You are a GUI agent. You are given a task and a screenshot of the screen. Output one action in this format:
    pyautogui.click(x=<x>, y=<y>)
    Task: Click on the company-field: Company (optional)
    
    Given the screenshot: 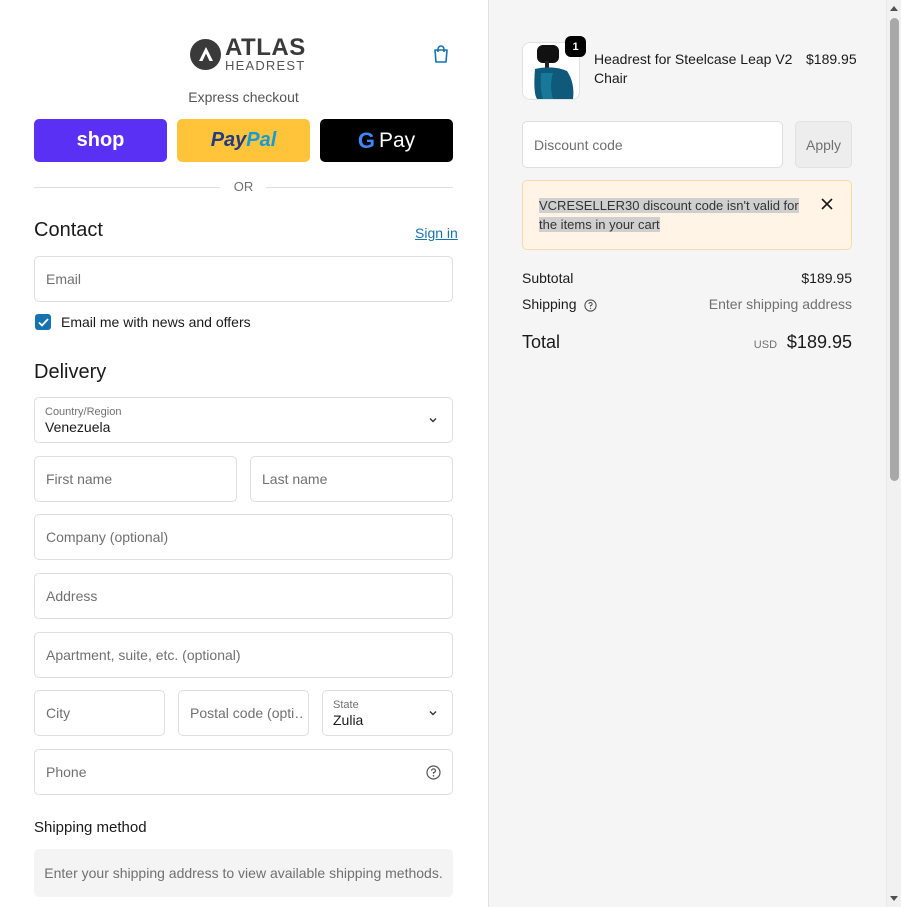 What is the action you would take?
    pyautogui.click(x=243, y=537)
    